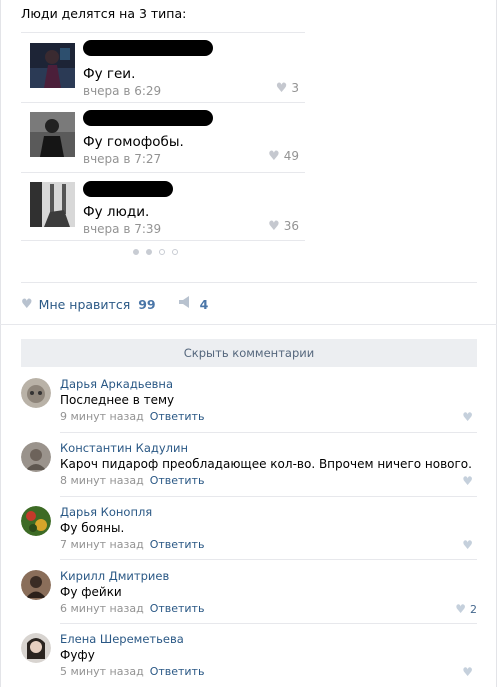 The height and width of the screenshot is (687, 497). I want to click on comment-time: 9 минут назад, so click(102, 416).